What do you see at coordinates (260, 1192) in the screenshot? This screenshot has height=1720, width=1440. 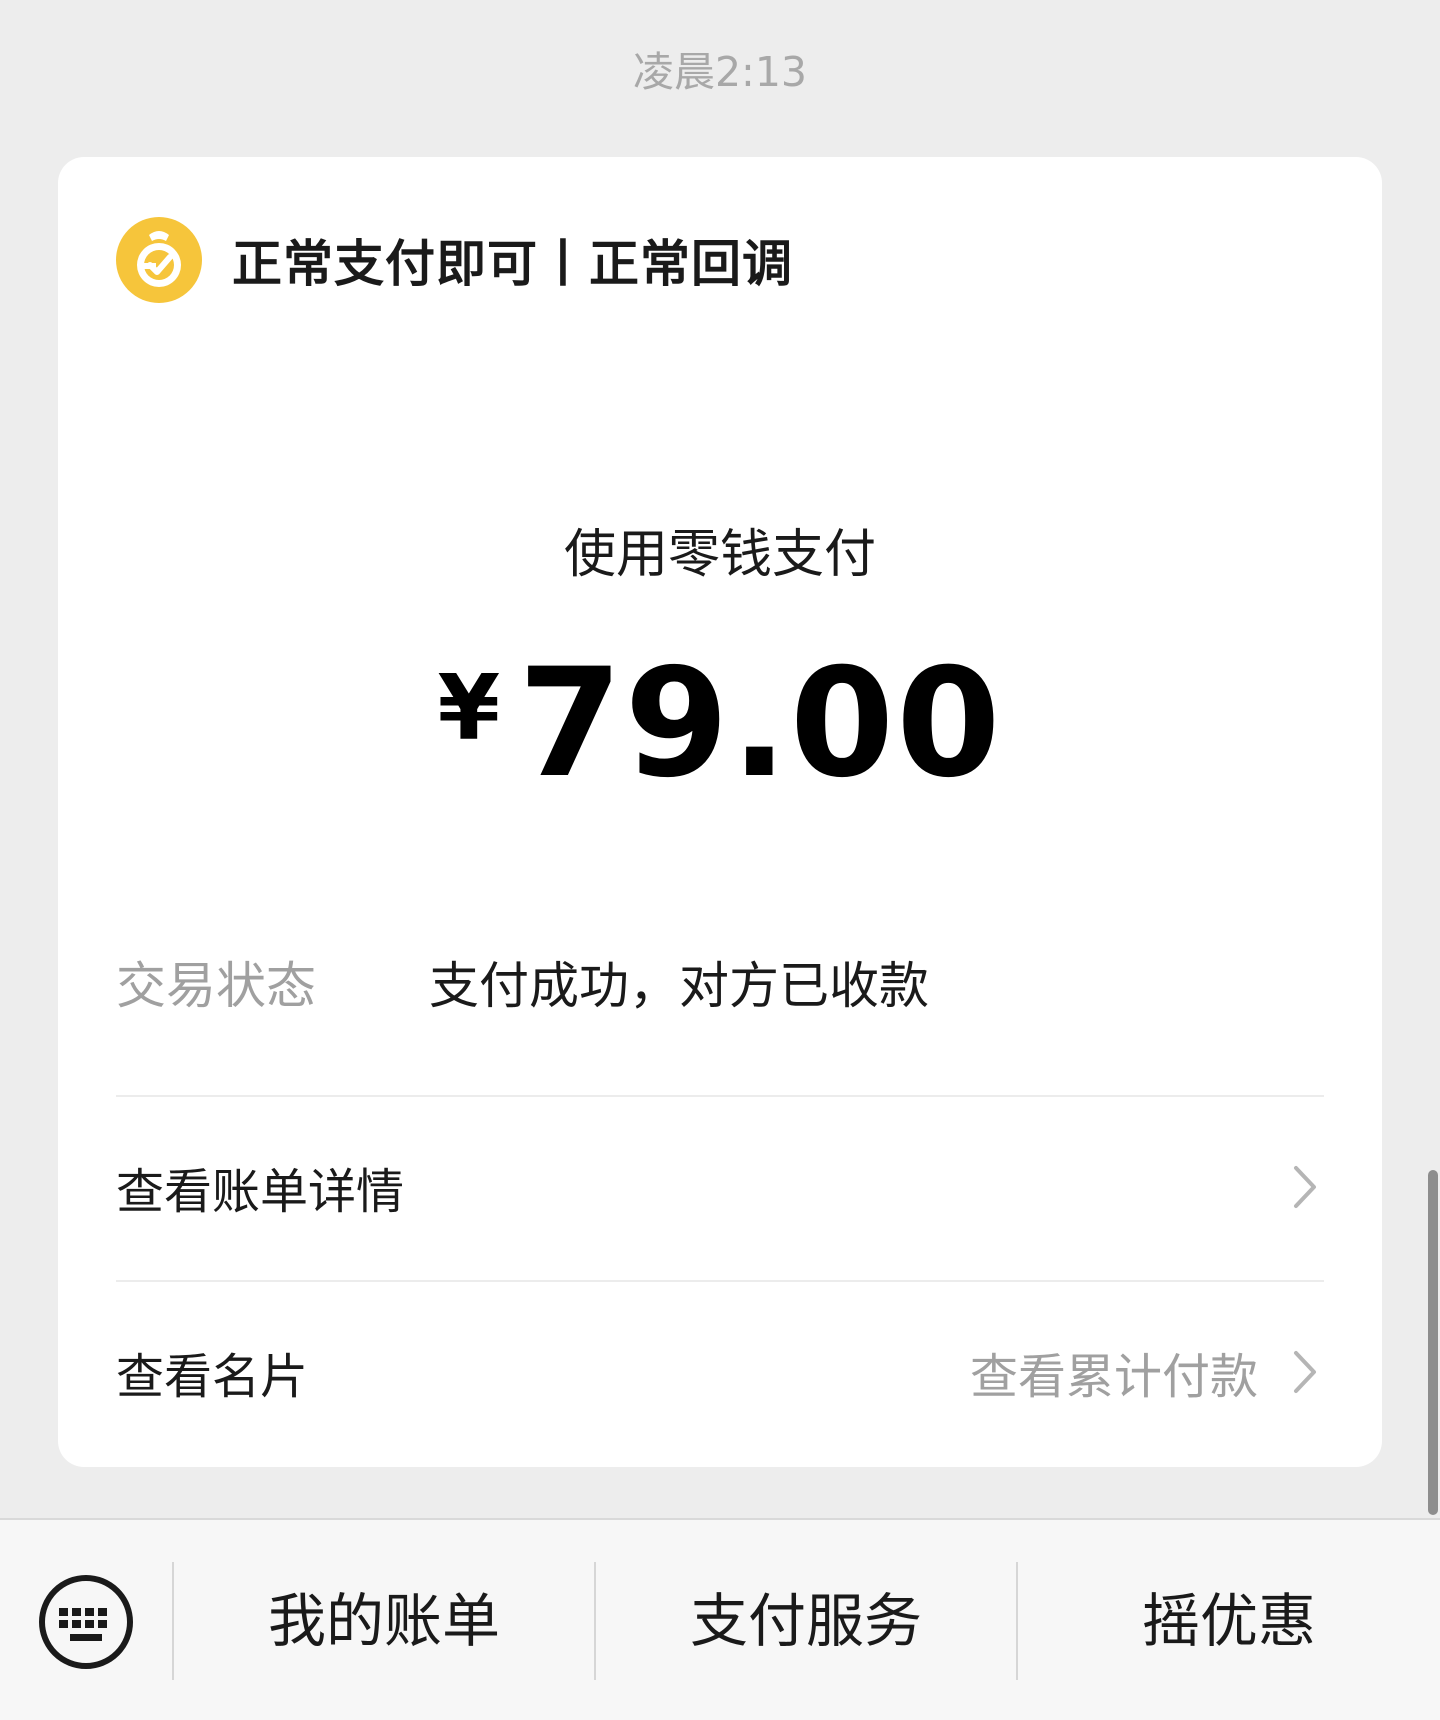 I see `view-bill-details-label: 查看账单详情` at bounding box center [260, 1192].